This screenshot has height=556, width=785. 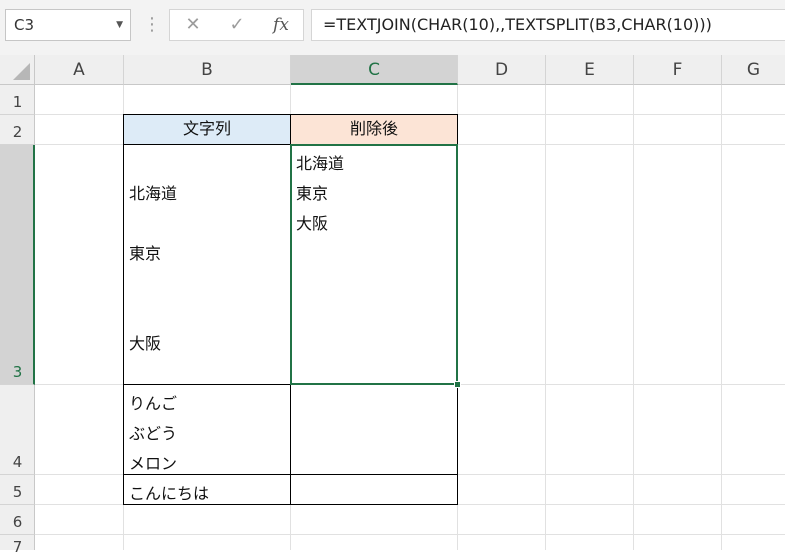 What do you see at coordinates (193, 25) in the screenshot?
I see `cancel-icon: ✕` at bounding box center [193, 25].